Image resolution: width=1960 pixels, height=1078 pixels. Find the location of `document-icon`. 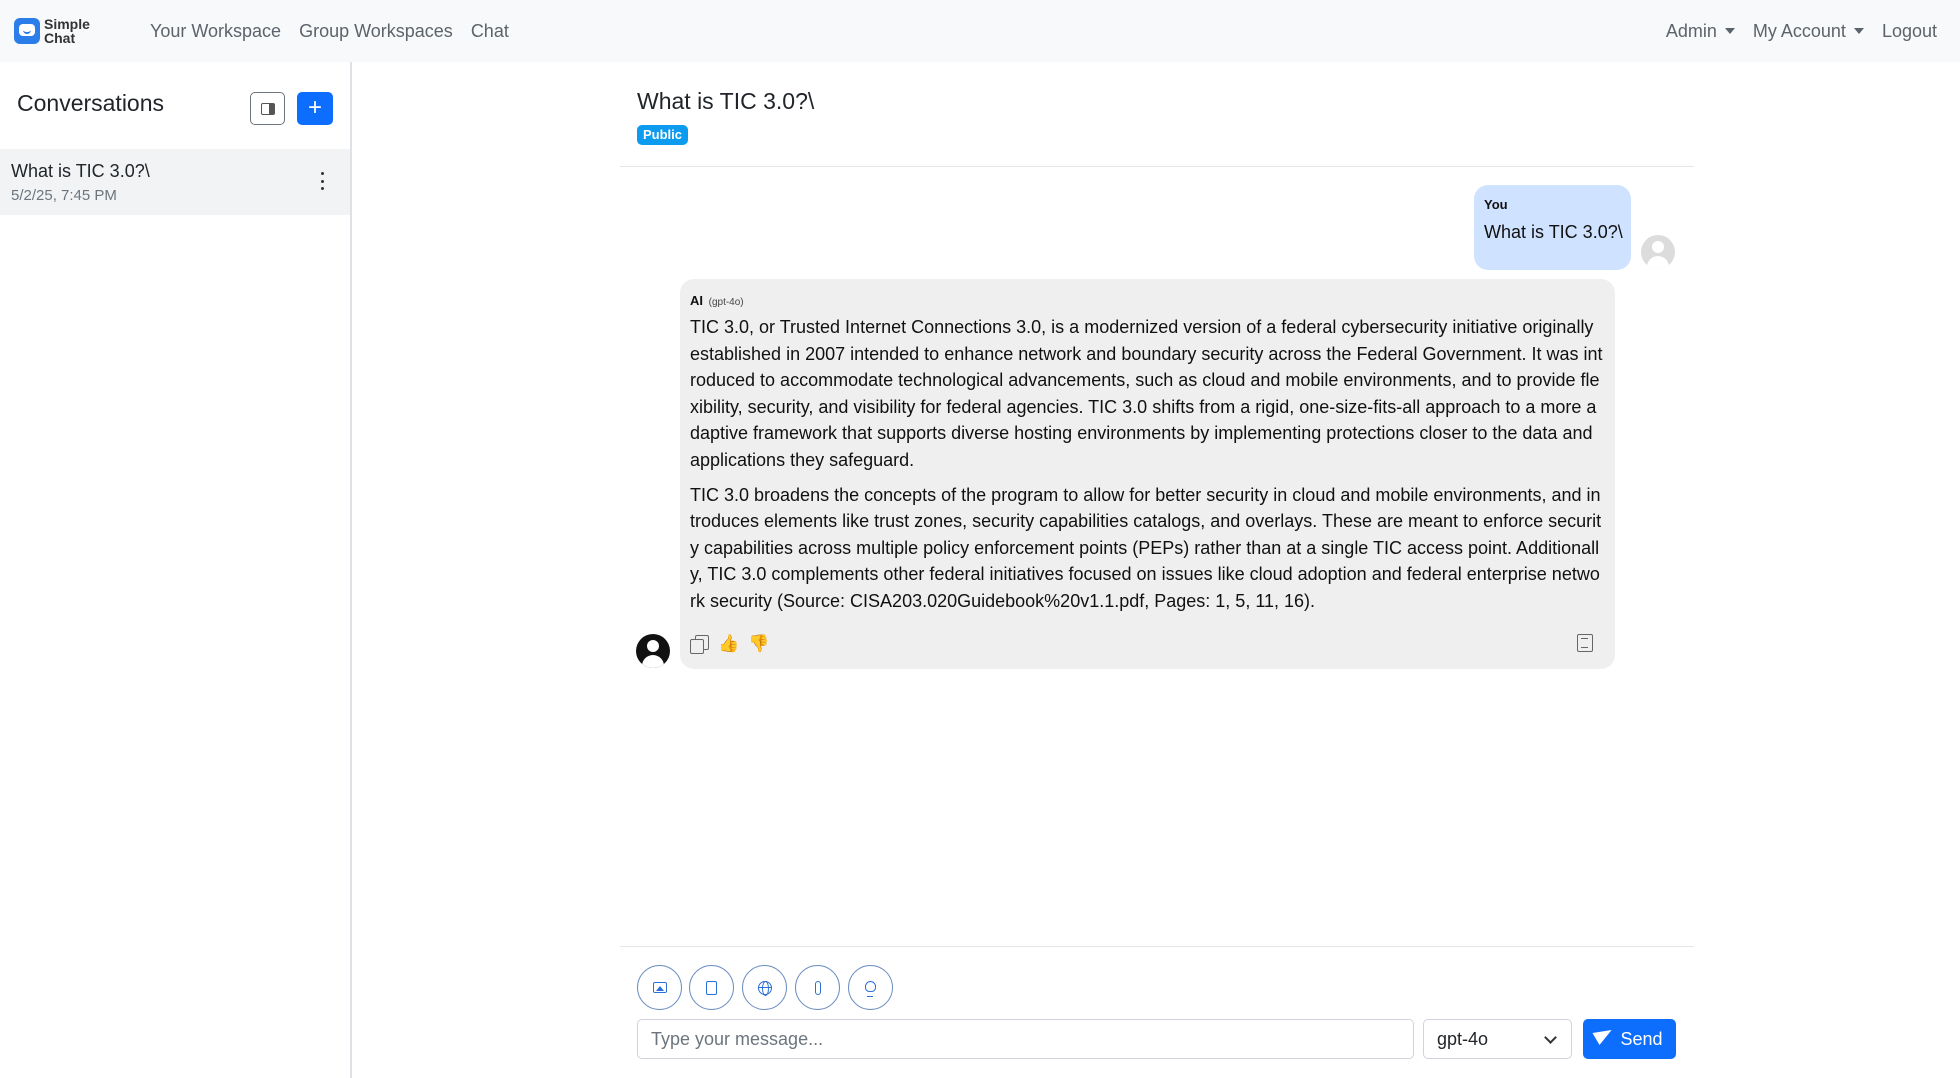

document-icon is located at coordinates (711, 987).